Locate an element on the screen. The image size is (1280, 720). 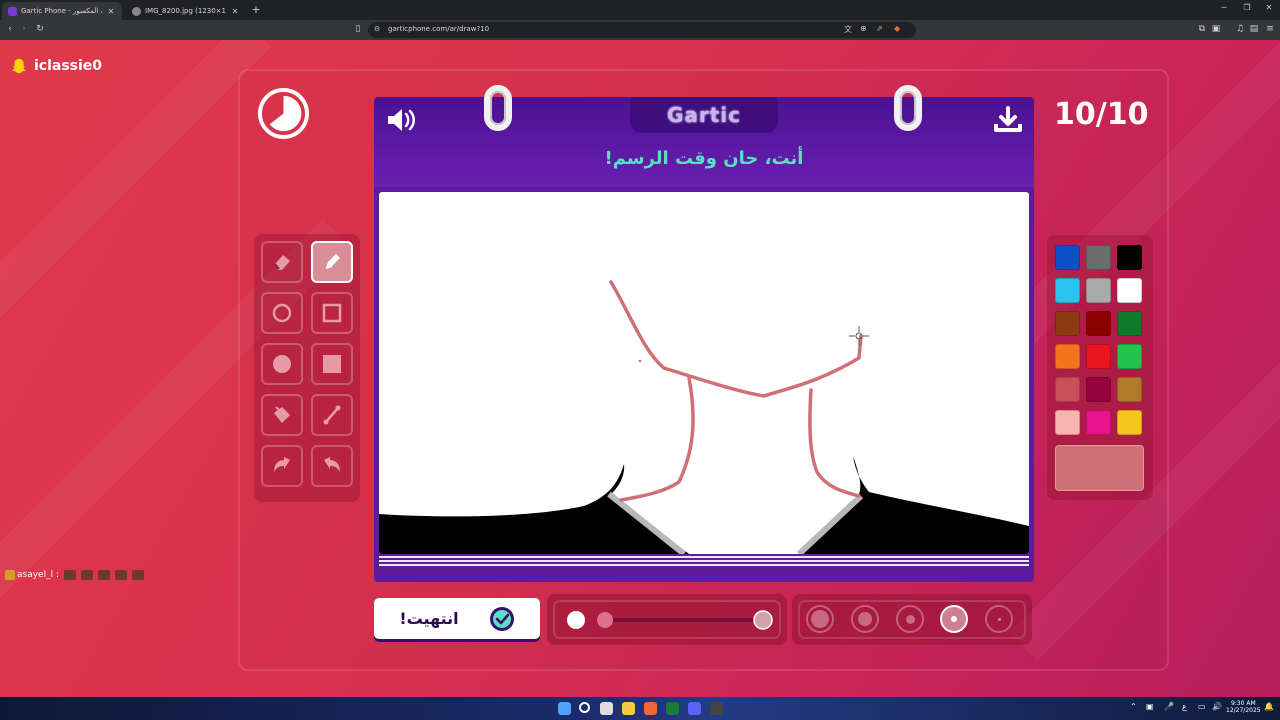
forward-icon: › is located at coordinates (24, 29).